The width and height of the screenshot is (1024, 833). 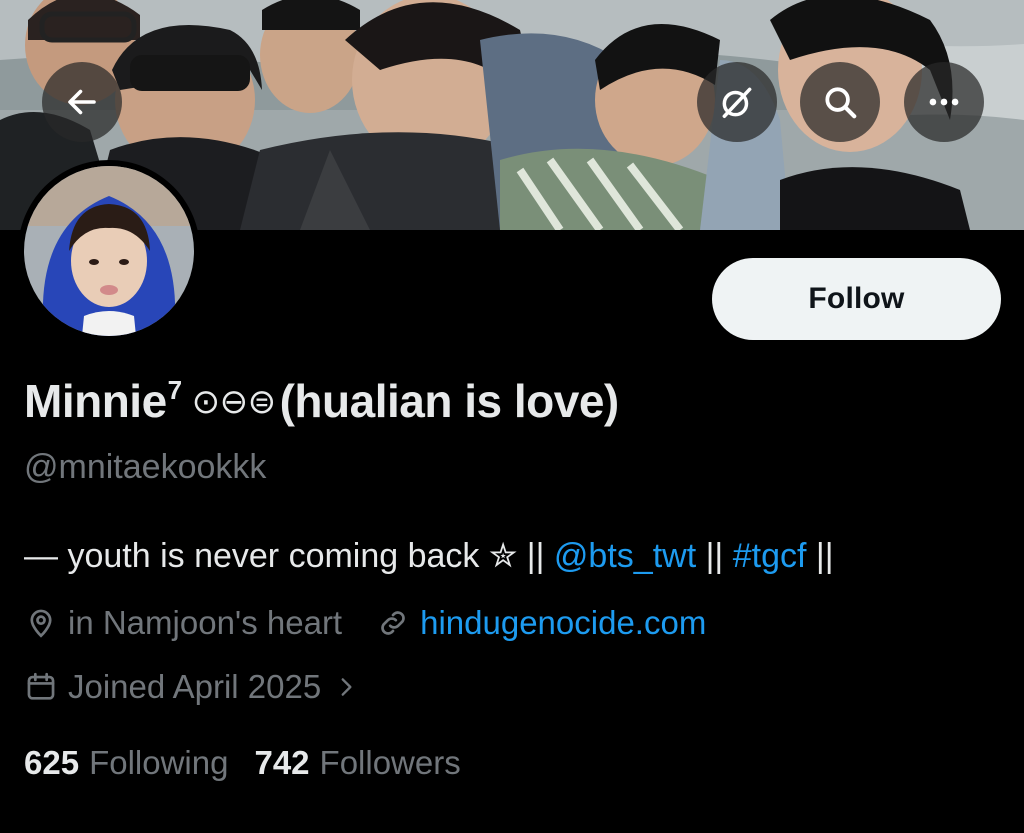 What do you see at coordinates (41, 687) in the screenshot?
I see `calendar-icon` at bounding box center [41, 687].